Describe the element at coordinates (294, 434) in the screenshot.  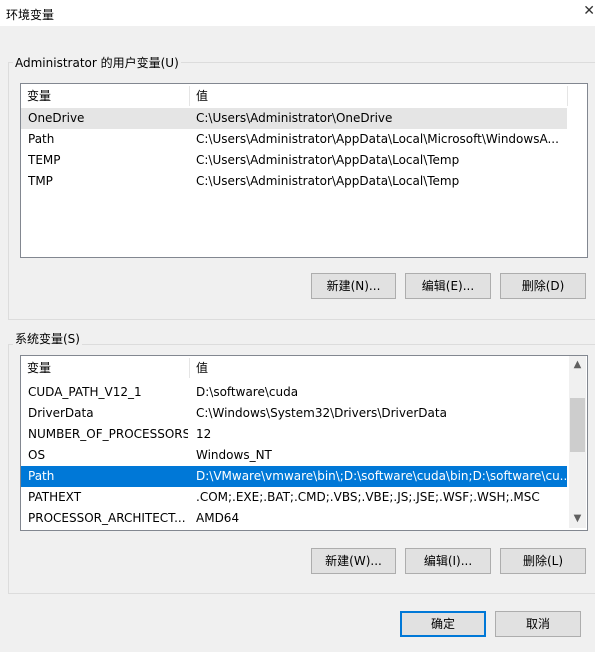
I see `list-item: NUMBER_OF_PROCESSORS 12` at that location.